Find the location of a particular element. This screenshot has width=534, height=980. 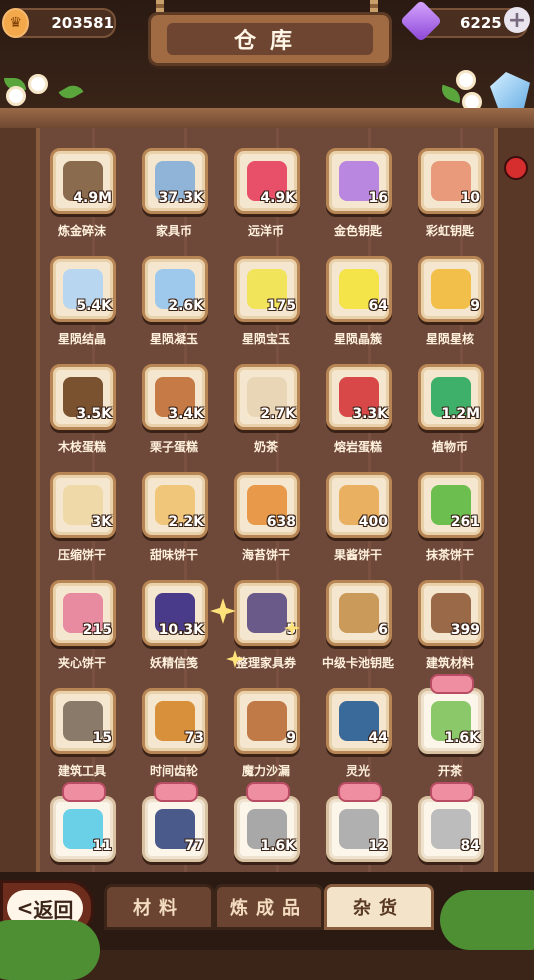

item-count: 4.9K is located at coordinates (278, 198).